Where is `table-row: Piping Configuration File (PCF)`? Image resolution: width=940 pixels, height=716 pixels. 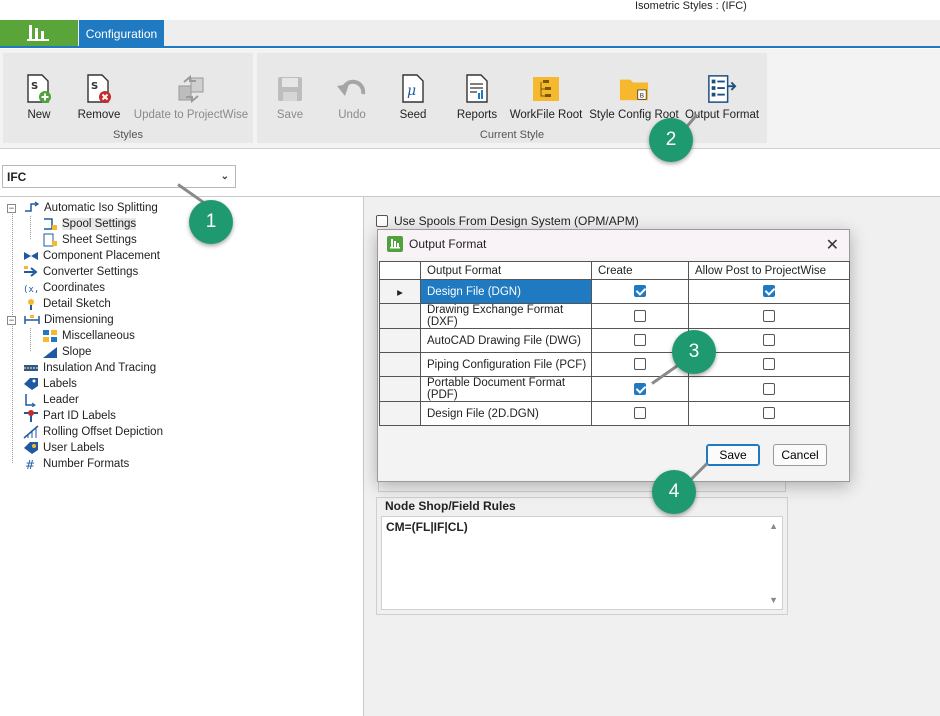 table-row: Piping Configuration File (PCF) is located at coordinates (614, 364).